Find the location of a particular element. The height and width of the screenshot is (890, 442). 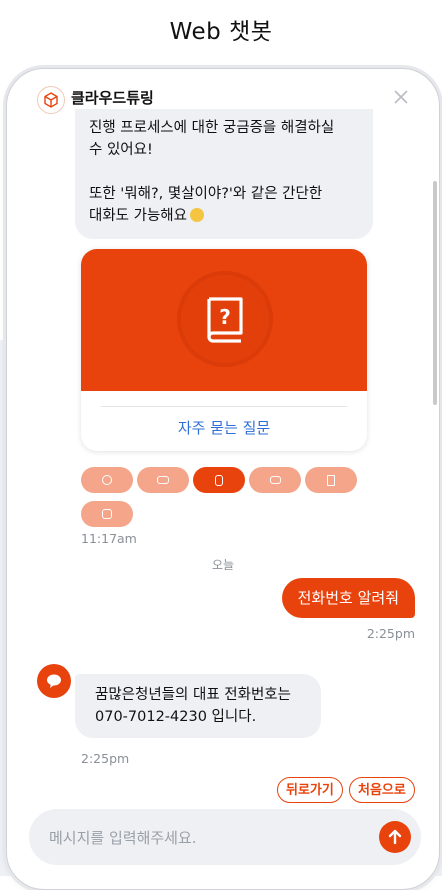

building-icon is located at coordinates (331, 480).